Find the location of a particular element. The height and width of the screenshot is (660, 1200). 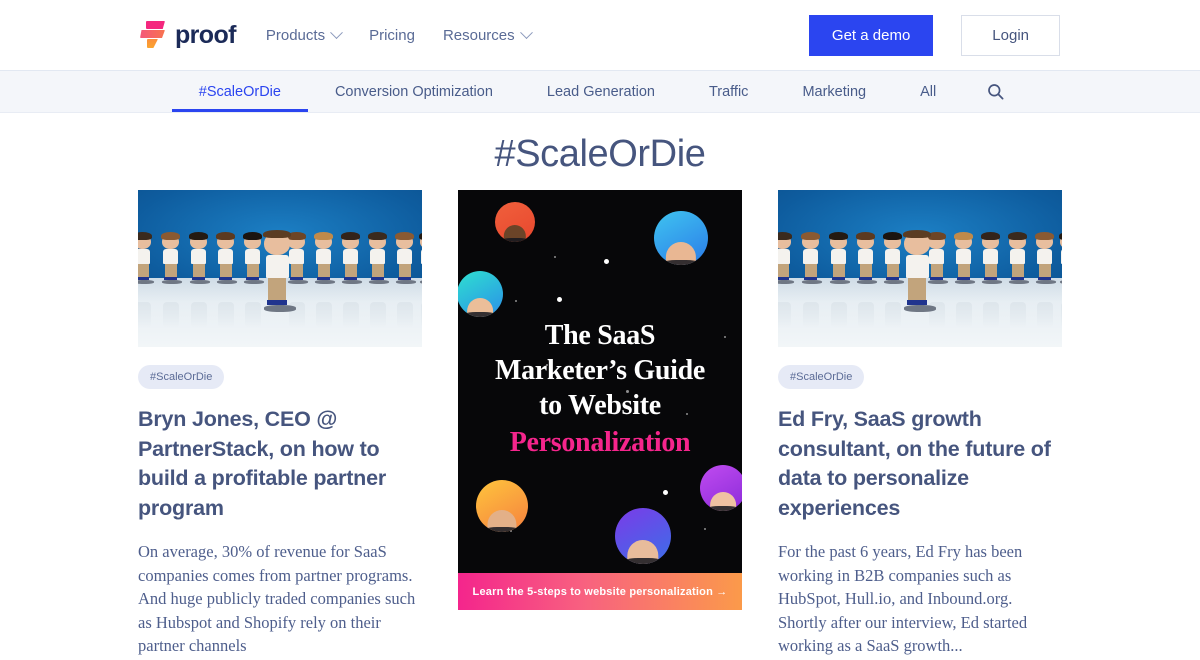

search-icon is located at coordinates (996, 92).